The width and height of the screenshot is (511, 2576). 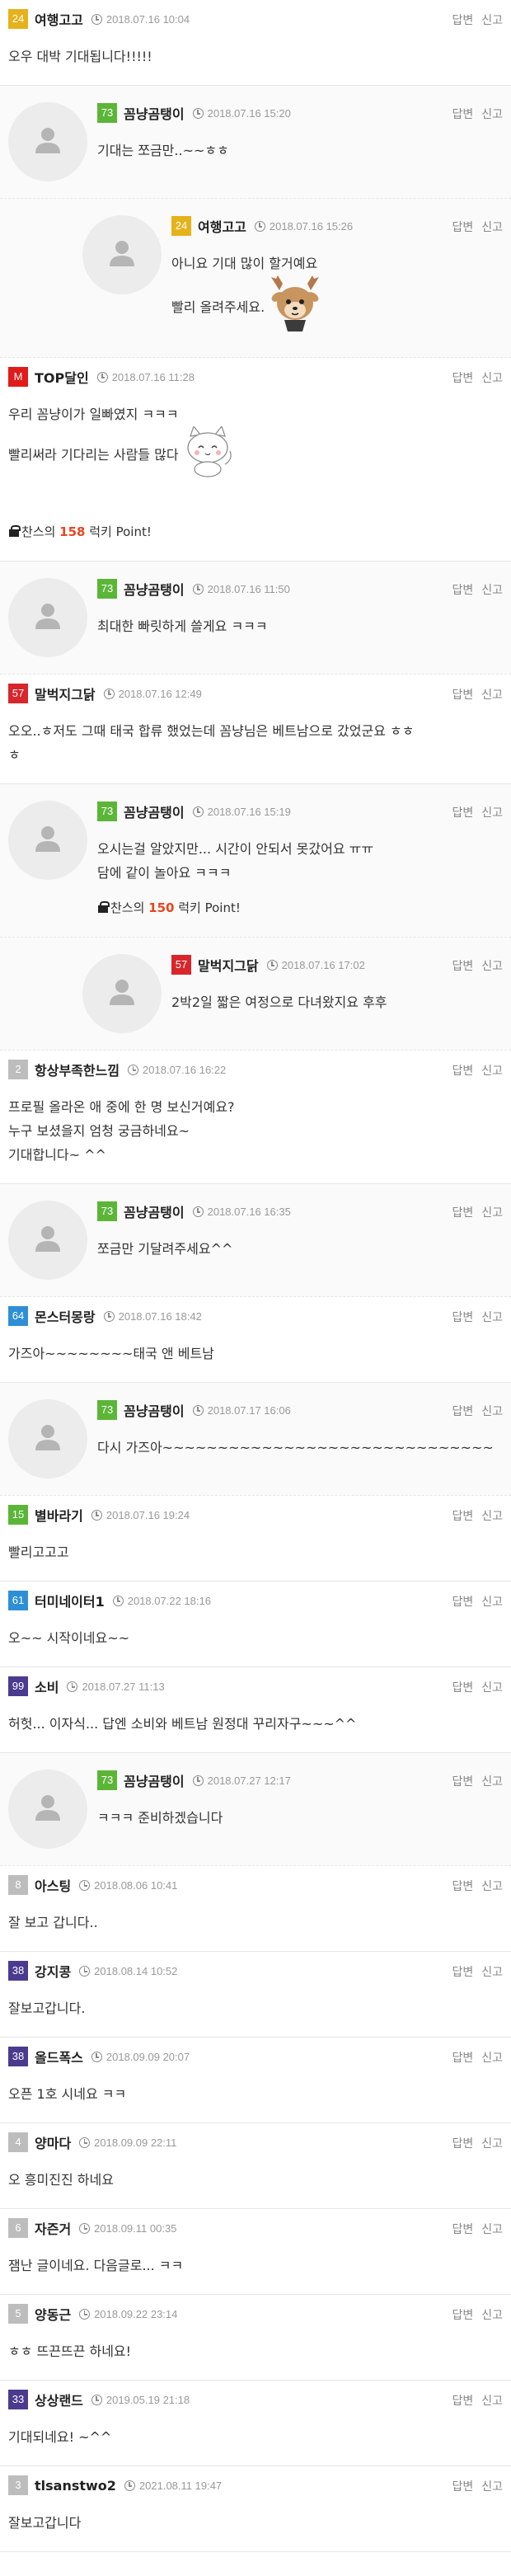 What do you see at coordinates (337, 263) in the screenshot?
I see `comment-text-line: 아니요 기대 많이 할거예요` at bounding box center [337, 263].